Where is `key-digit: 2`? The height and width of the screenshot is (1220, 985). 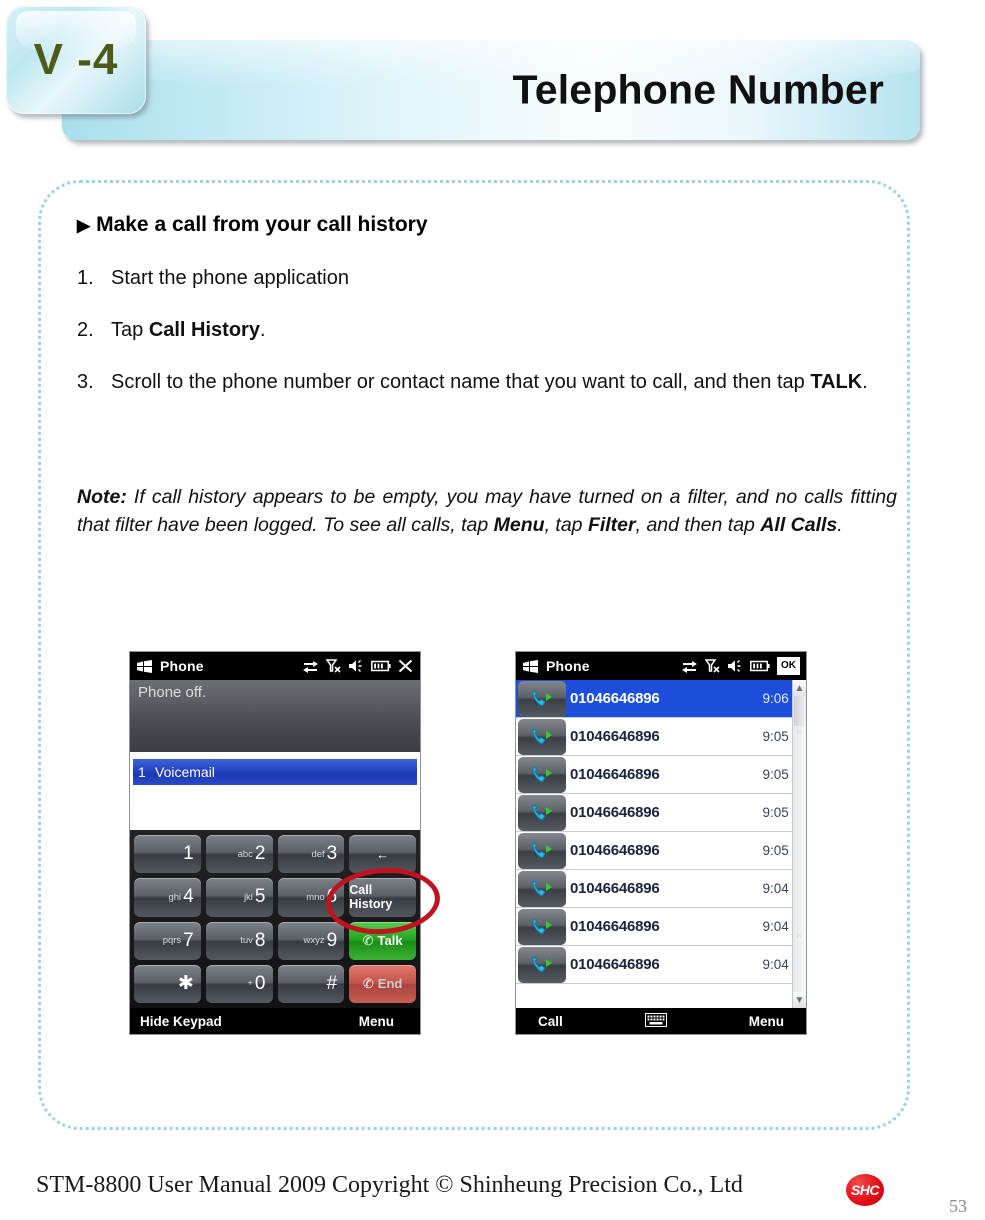 key-digit: 2 is located at coordinates (260, 854).